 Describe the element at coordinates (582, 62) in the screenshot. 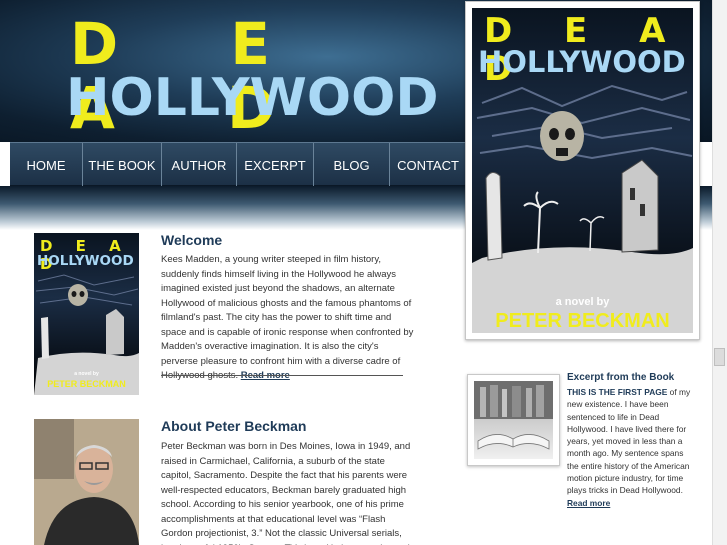

I see `cover-title-hollywood: HOLLYWOOD` at that location.